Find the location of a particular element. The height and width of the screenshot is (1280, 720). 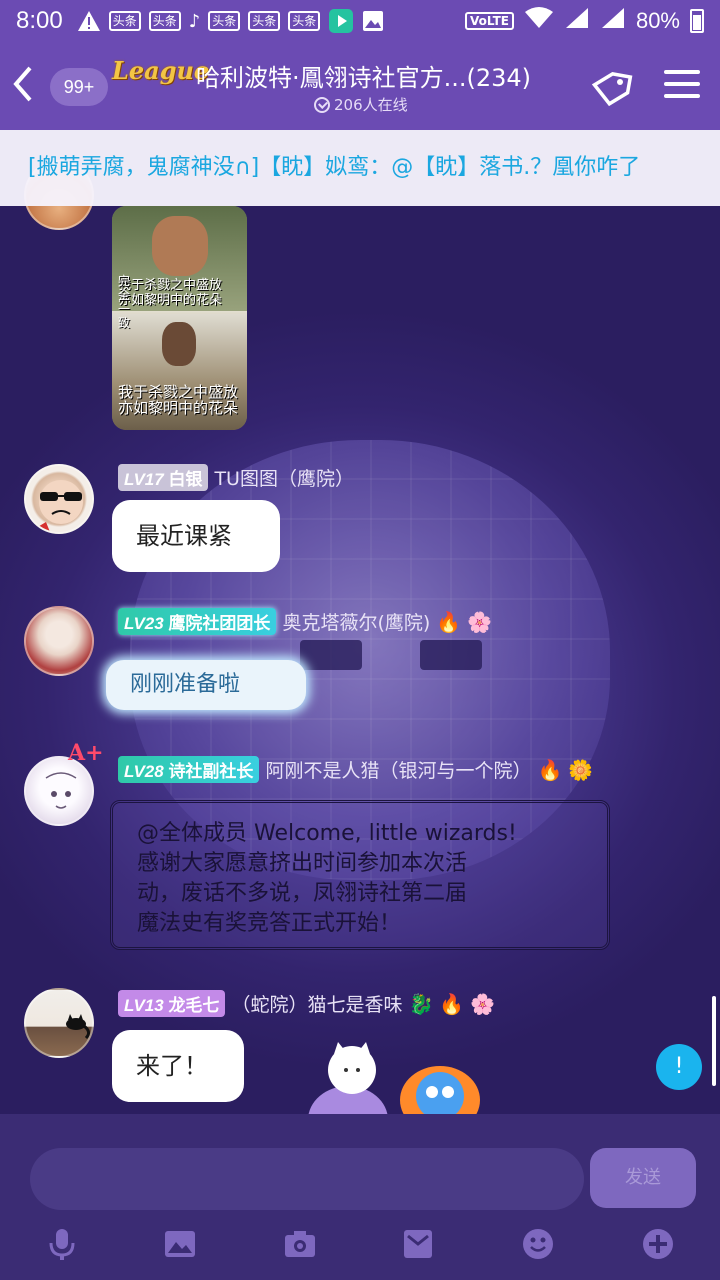

message-line: 动，废话不多说，凤翎诗社第二届 is located at coordinates (302, 893).